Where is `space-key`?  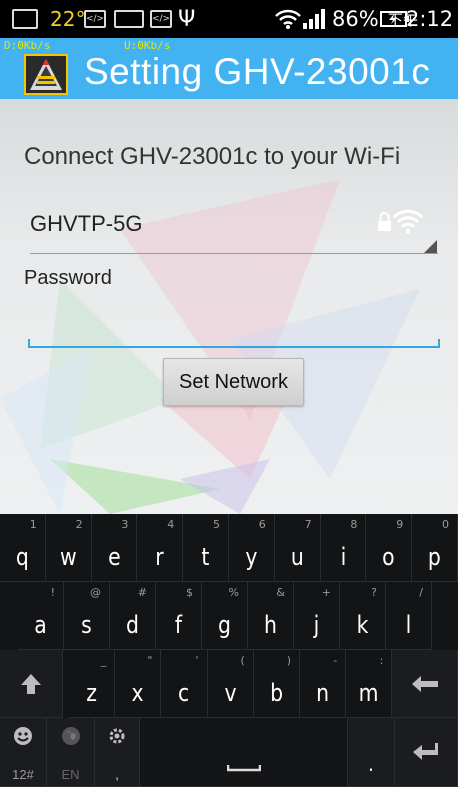
space-key is located at coordinates (244, 752).